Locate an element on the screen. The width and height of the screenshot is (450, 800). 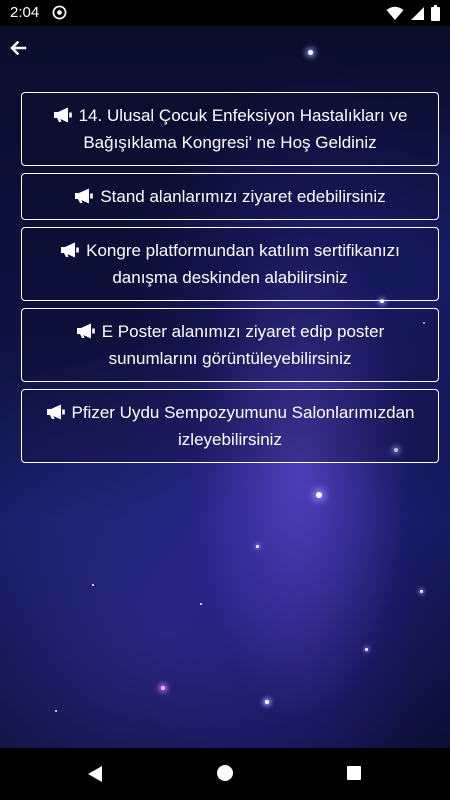
nav-home-icon is located at coordinates (225, 773).